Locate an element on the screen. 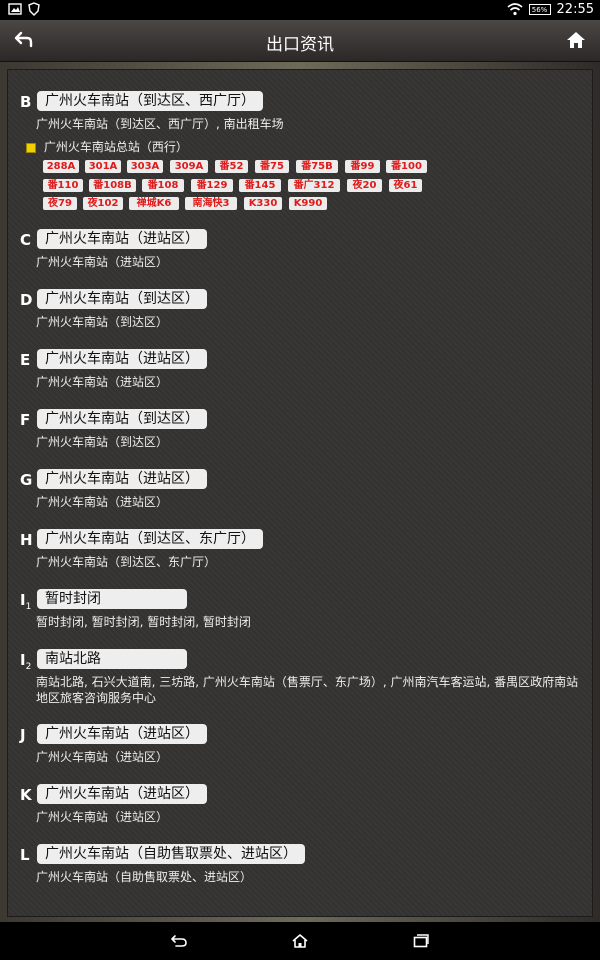 This screenshot has width=600, height=960. bus-route: 禅城K6 is located at coordinates (154, 203).